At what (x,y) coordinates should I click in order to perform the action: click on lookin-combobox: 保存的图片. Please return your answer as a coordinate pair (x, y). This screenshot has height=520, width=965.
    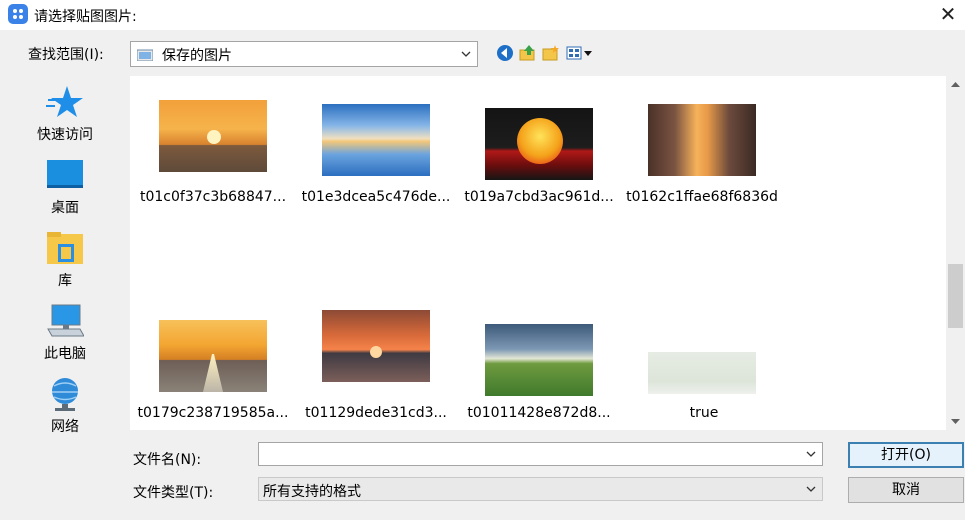
    Looking at the image, I should click on (304, 54).